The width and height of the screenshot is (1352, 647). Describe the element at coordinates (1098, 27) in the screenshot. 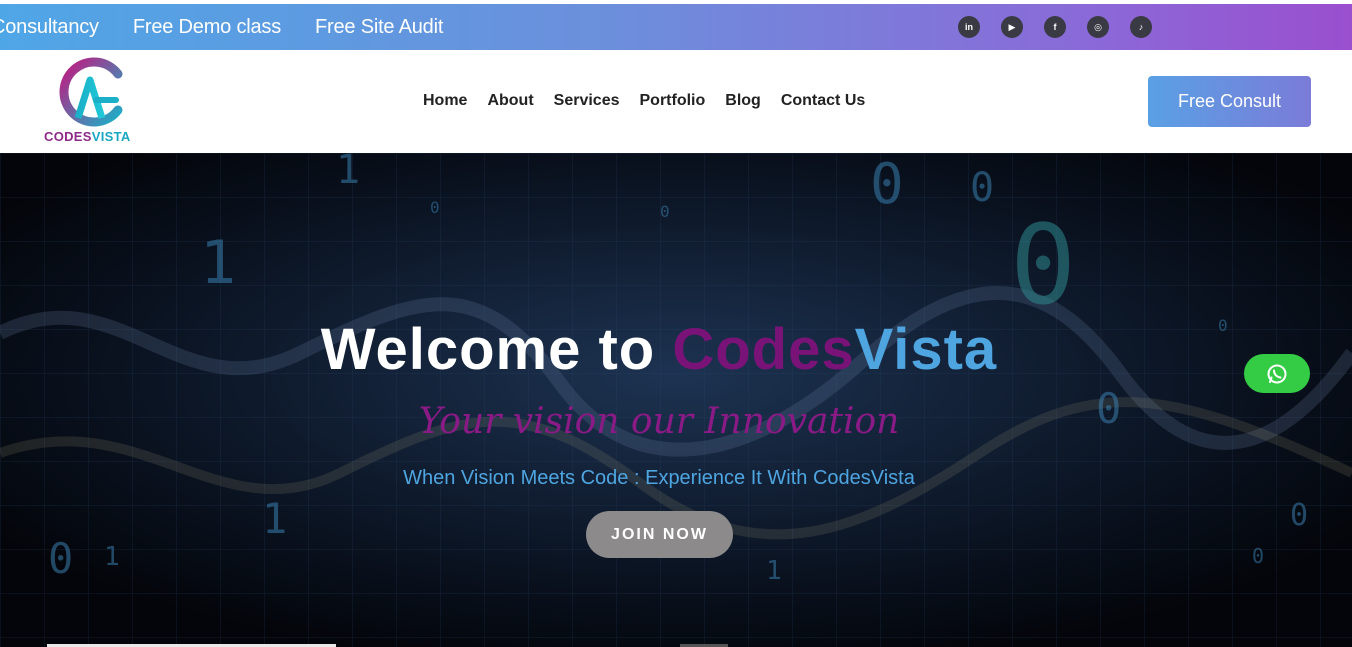

I see `instagram-icon: ◎` at that location.